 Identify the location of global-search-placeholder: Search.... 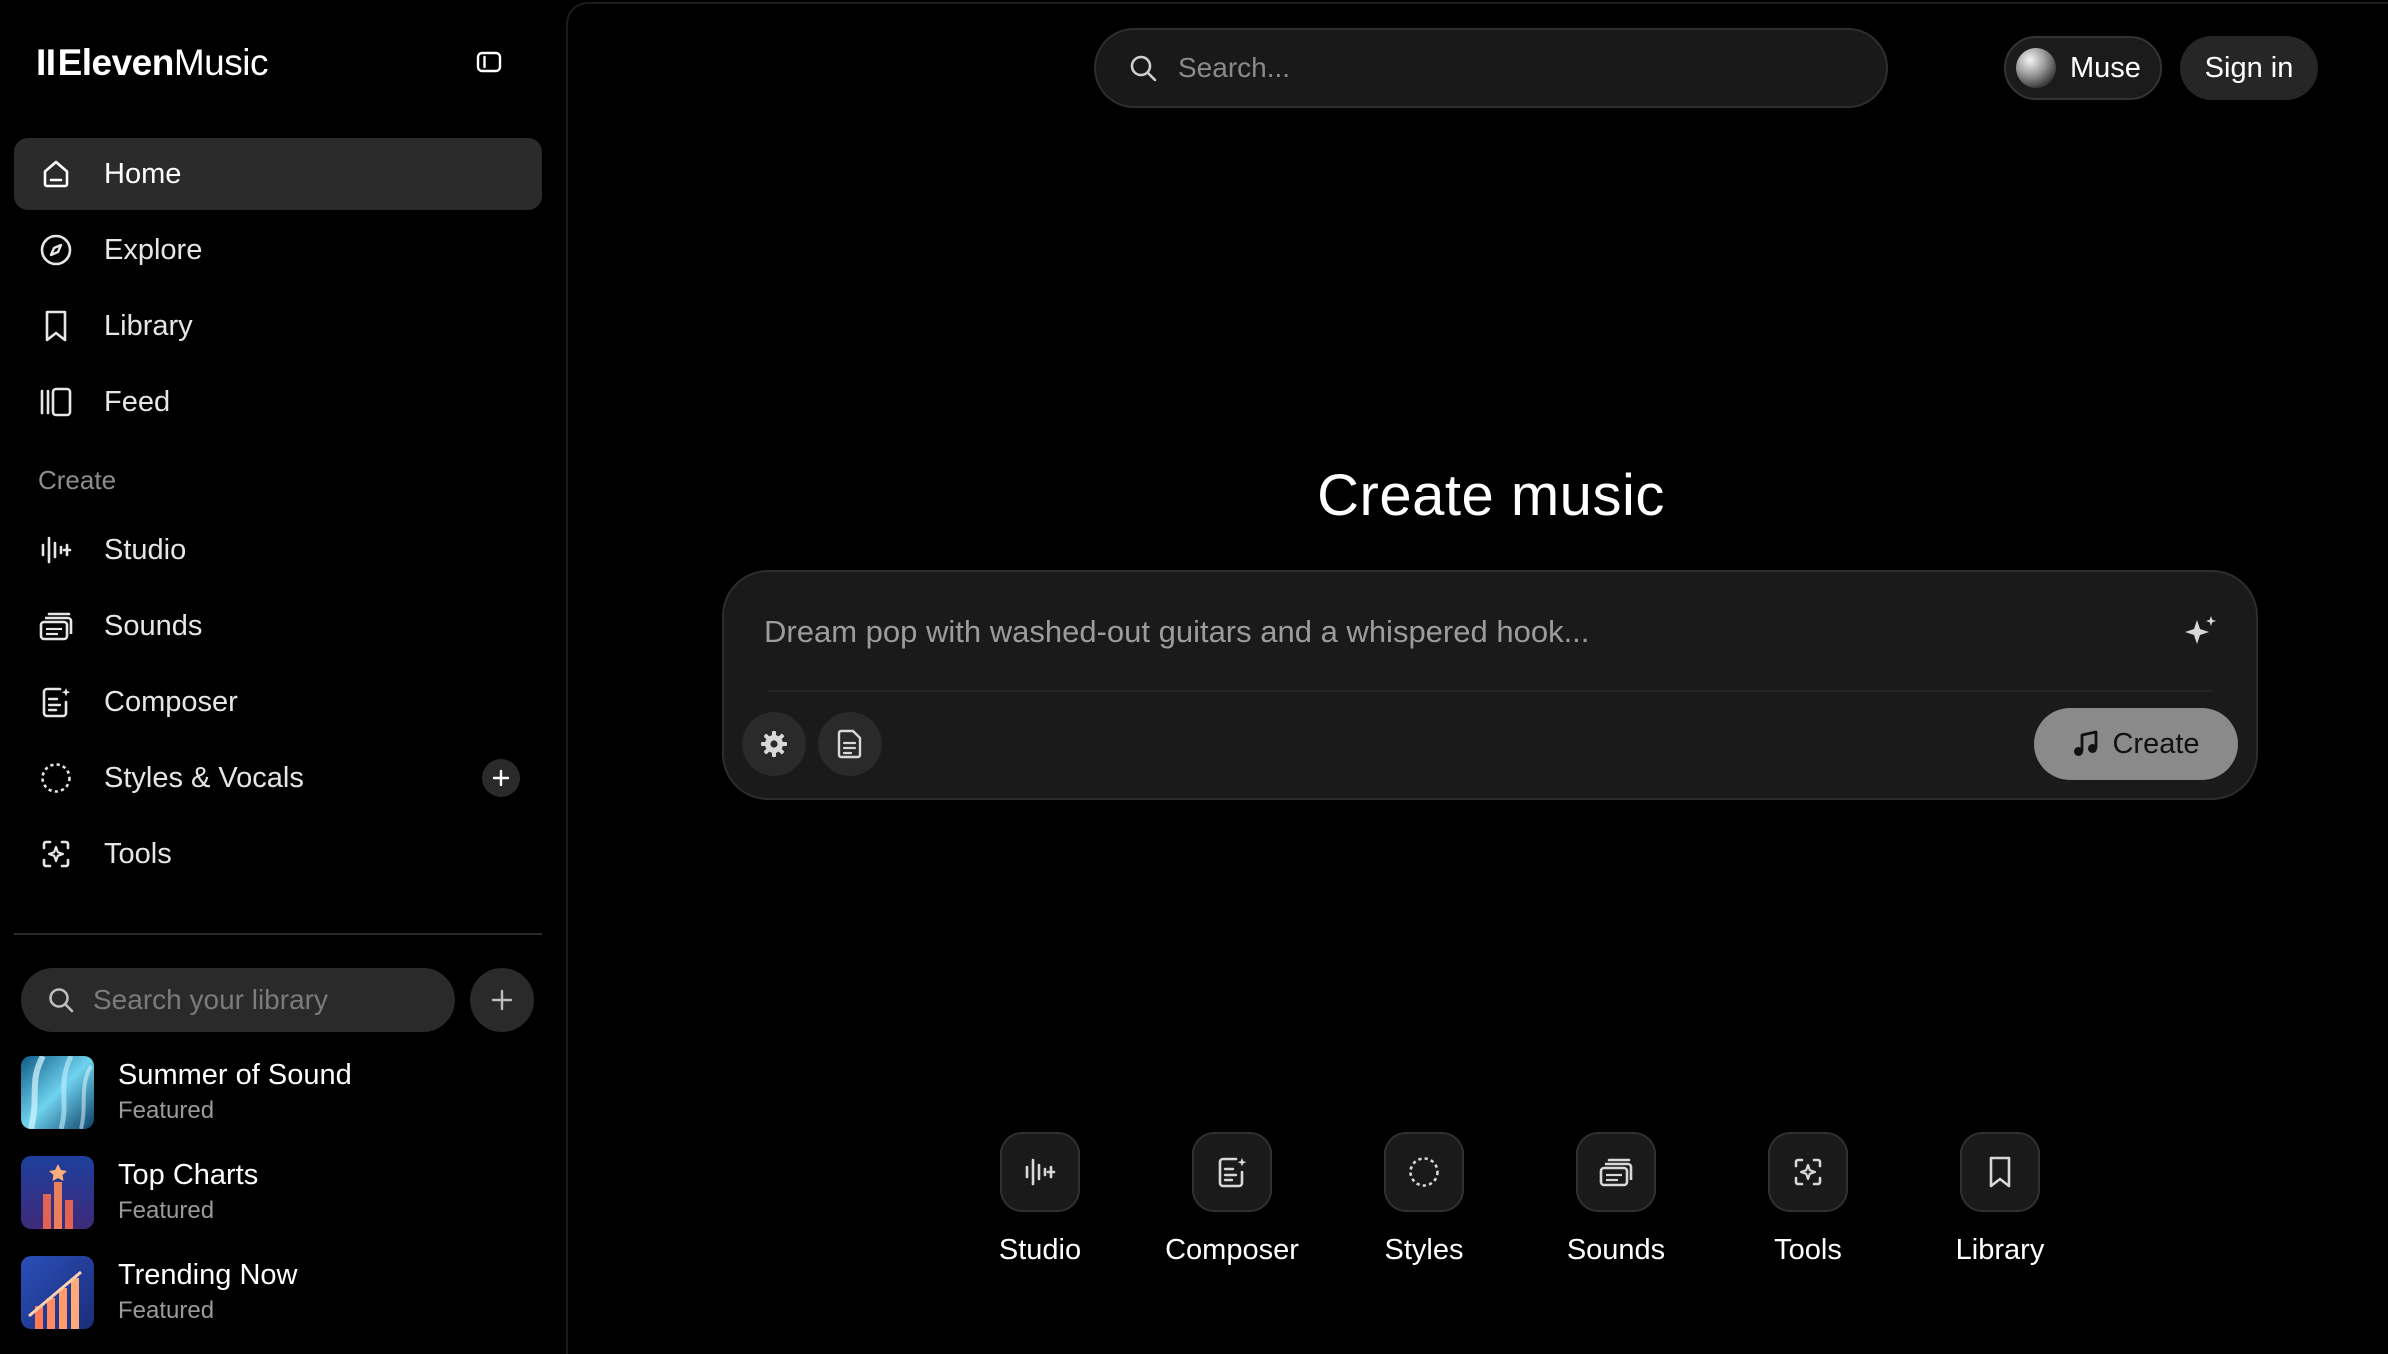
(1234, 67).